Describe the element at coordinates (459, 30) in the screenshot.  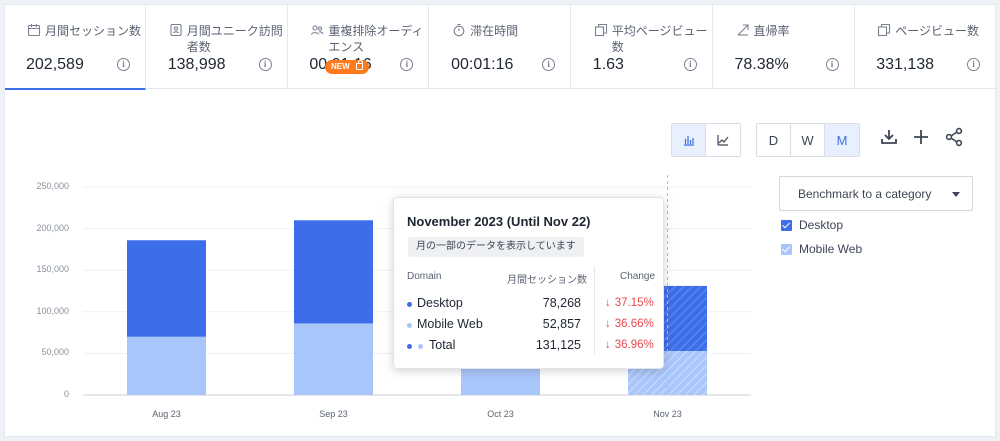
I see `stopwatch-icon` at that location.